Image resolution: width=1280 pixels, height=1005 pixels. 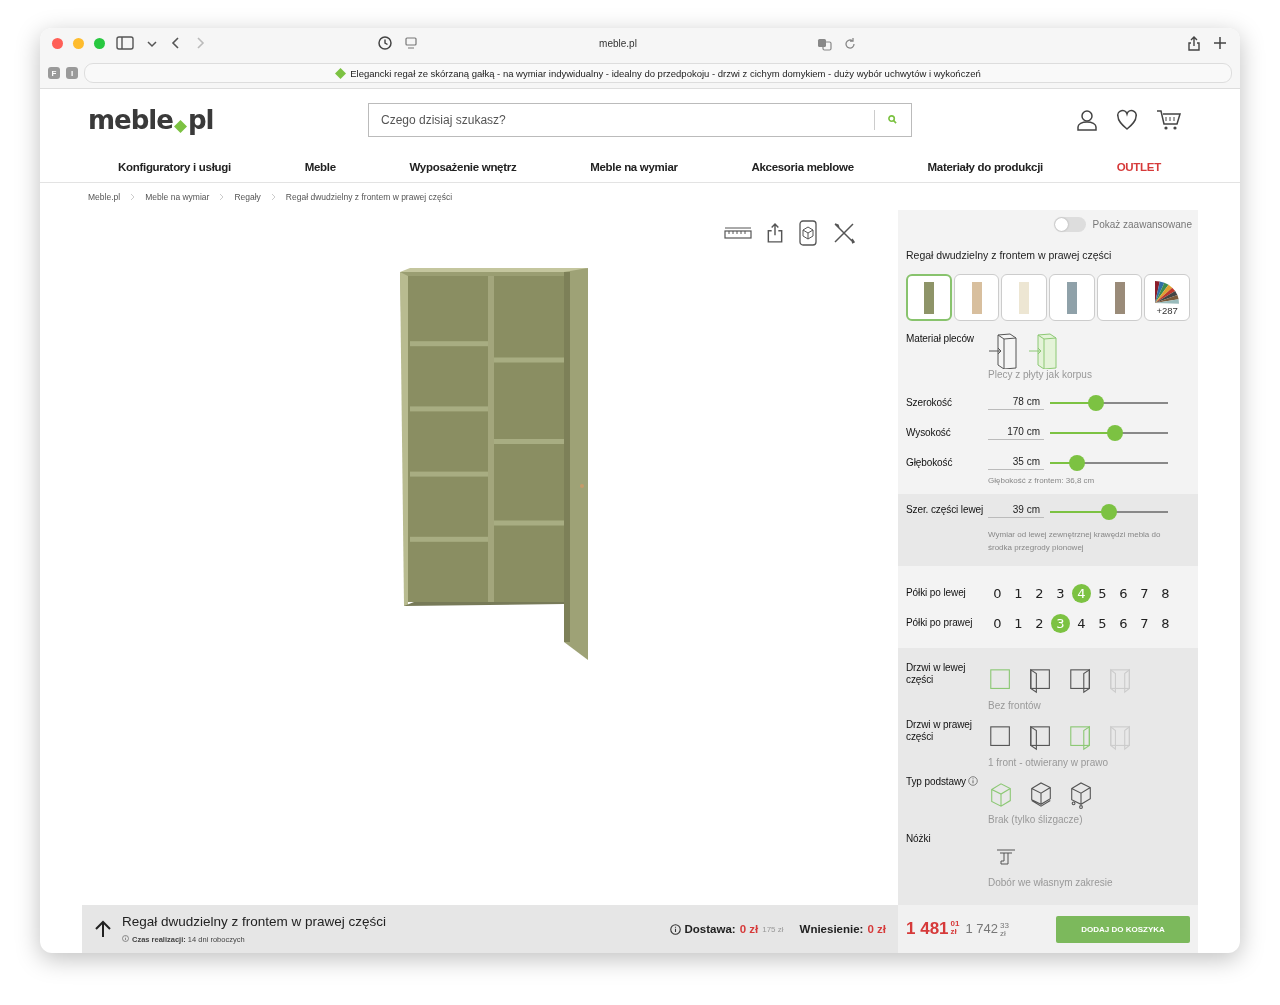 What do you see at coordinates (749, 929) in the screenshot?
I see `delivery-price: 0 zł` at bounding box center [749, 929].